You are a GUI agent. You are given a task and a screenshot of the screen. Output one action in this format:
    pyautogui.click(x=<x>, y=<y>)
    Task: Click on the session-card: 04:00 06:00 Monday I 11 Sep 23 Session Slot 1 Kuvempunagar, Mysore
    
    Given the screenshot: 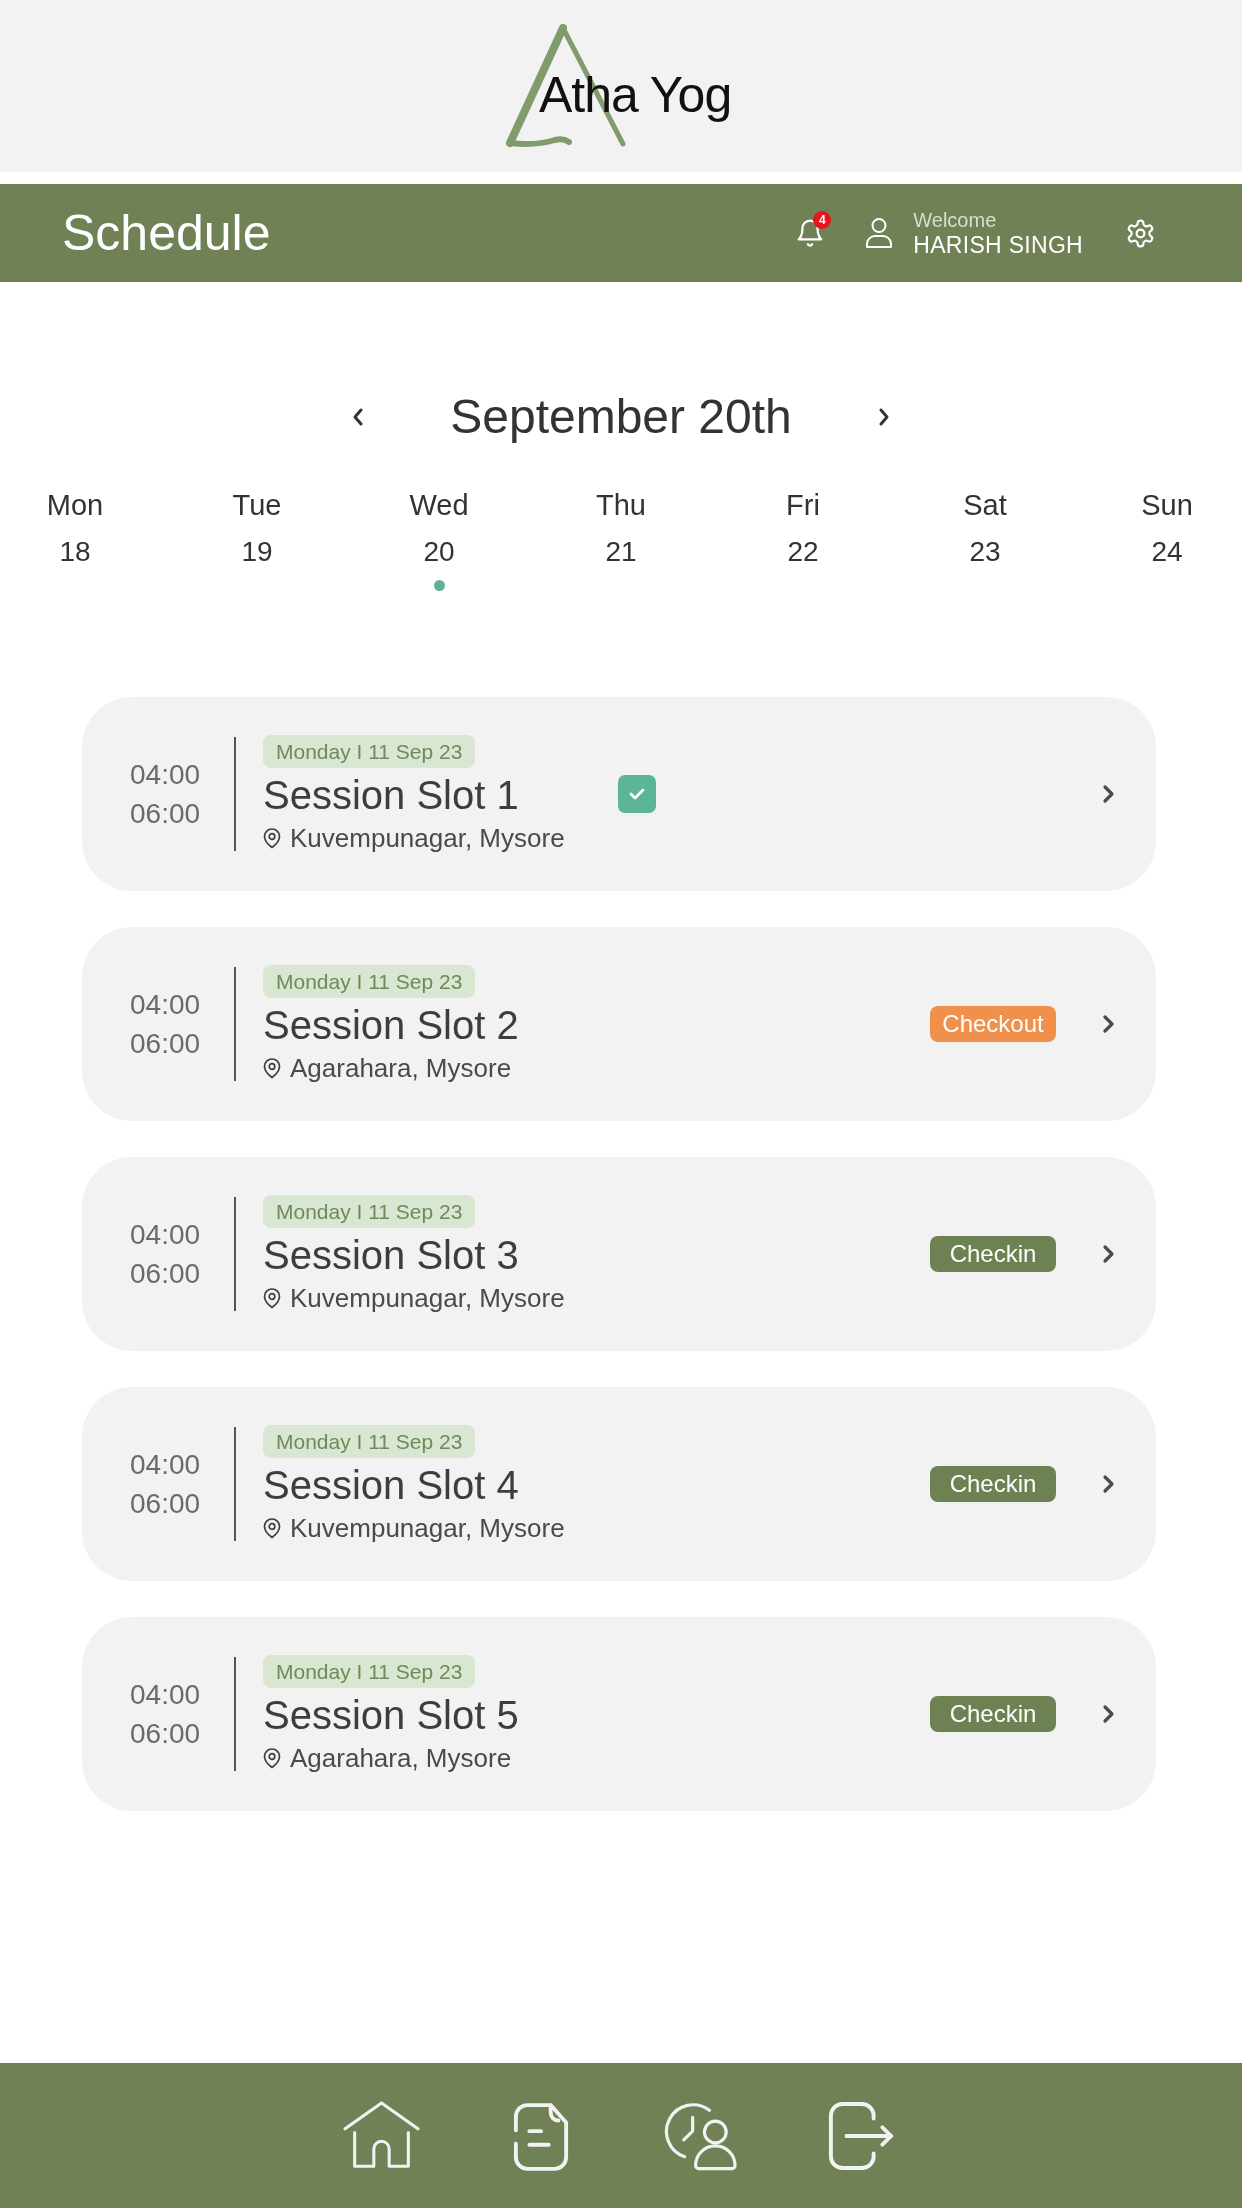 What is the action you would take?
    pyautogui.click(x=619, y=794)
    